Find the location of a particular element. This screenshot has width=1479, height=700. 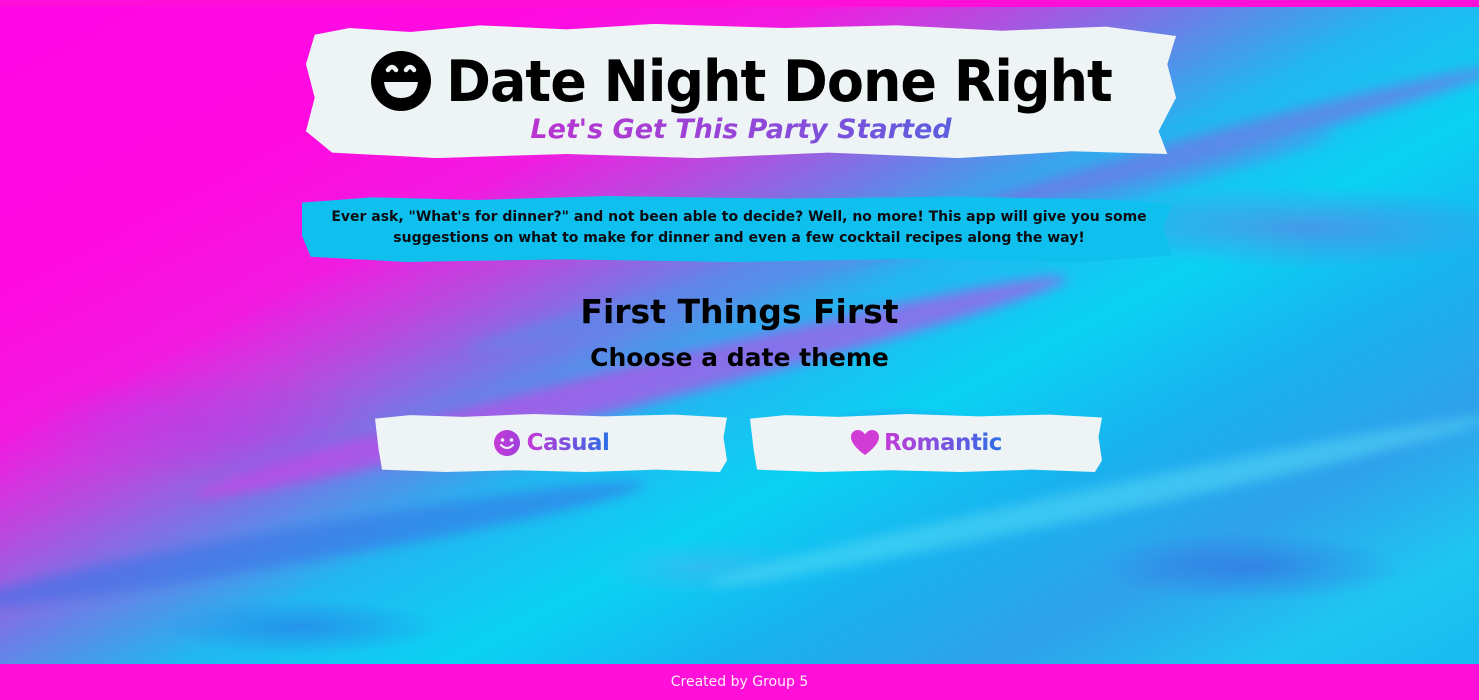

section-title: First Things First is located at coordinates (739, 311).